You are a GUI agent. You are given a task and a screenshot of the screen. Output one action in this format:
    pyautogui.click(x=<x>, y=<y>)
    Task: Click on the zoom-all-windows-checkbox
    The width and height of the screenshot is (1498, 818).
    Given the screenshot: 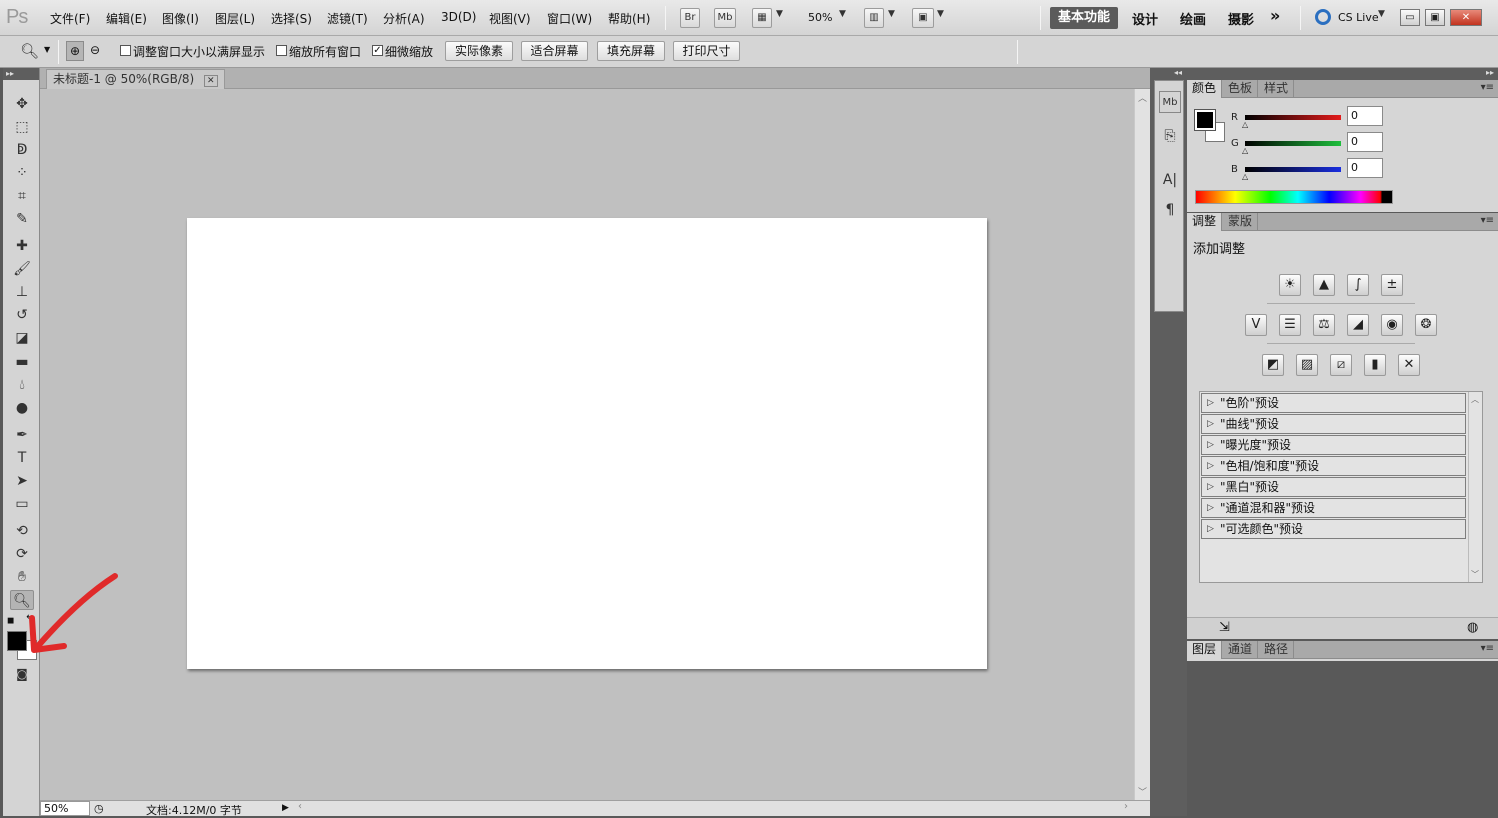 What is the action you would take?
    pyautogui.click(x=281, y=50)
    